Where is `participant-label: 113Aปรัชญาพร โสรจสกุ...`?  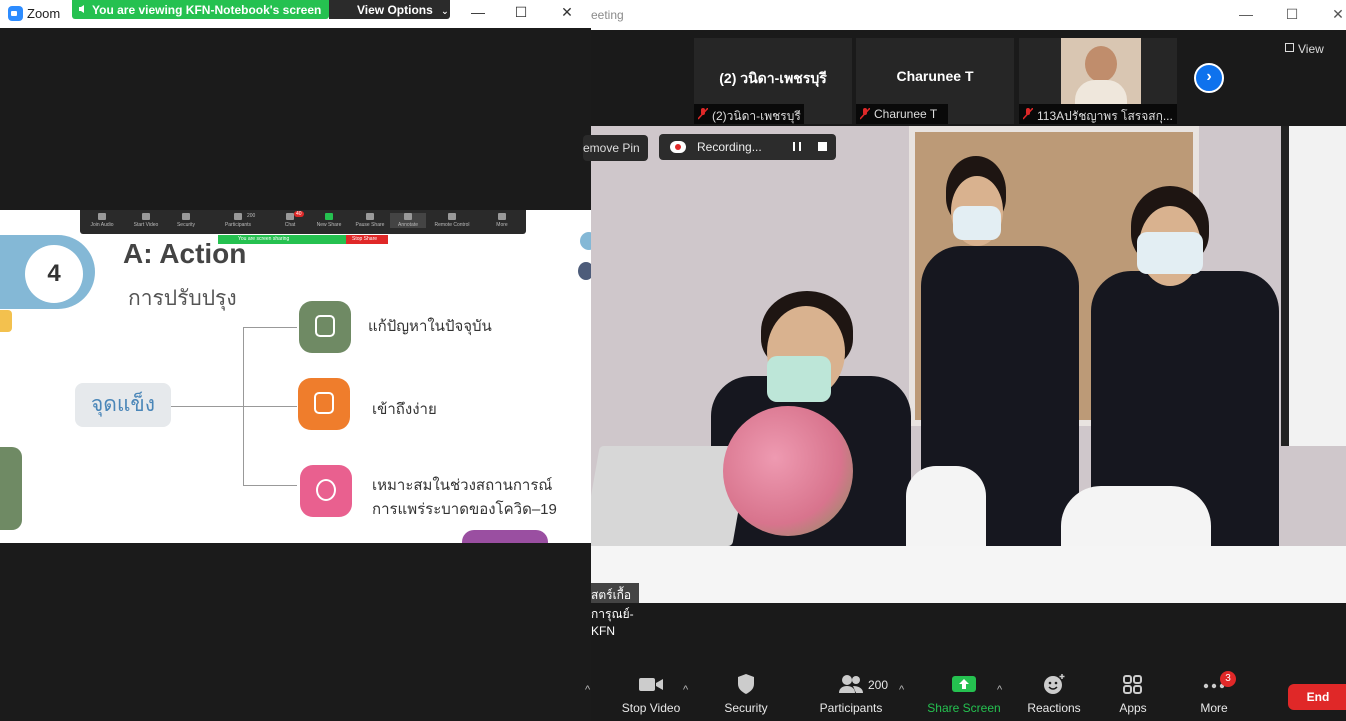 participant-label: 113Aปรัชญาพร โสรจสกุ... is located at coordinates (1098, 114).